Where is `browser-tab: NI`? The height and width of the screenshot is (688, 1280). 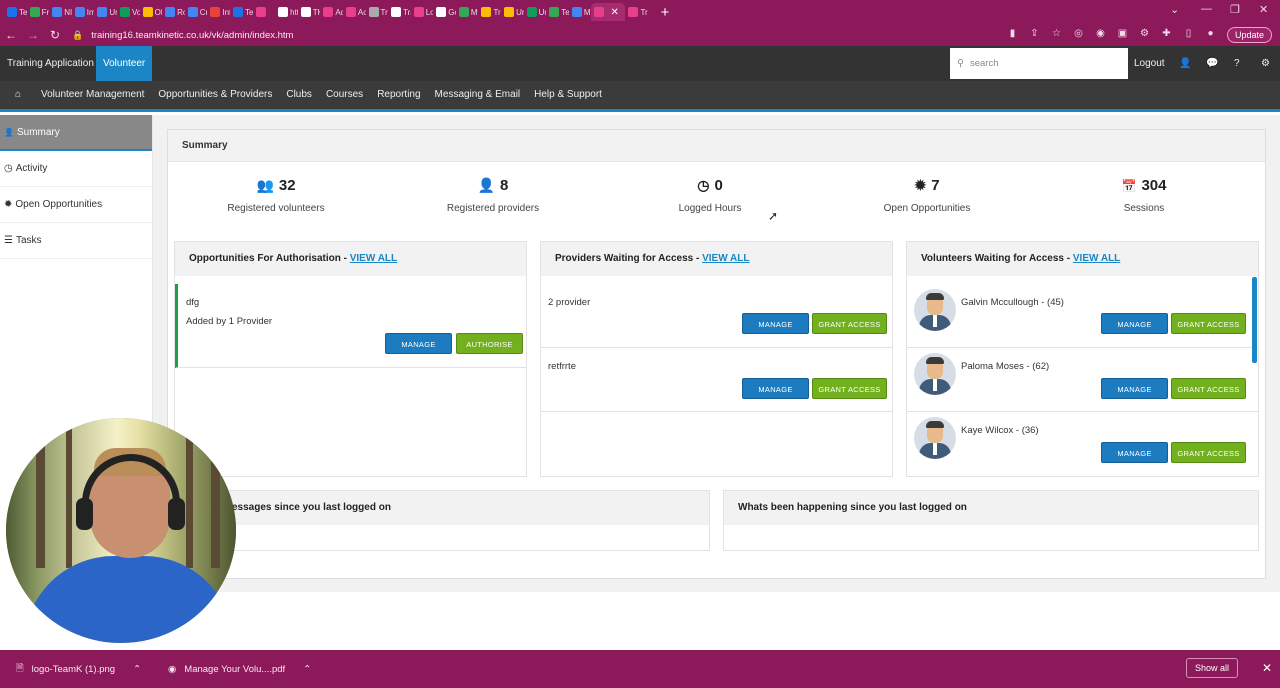
browser-tab: NI is located at coordinates (60, 12).